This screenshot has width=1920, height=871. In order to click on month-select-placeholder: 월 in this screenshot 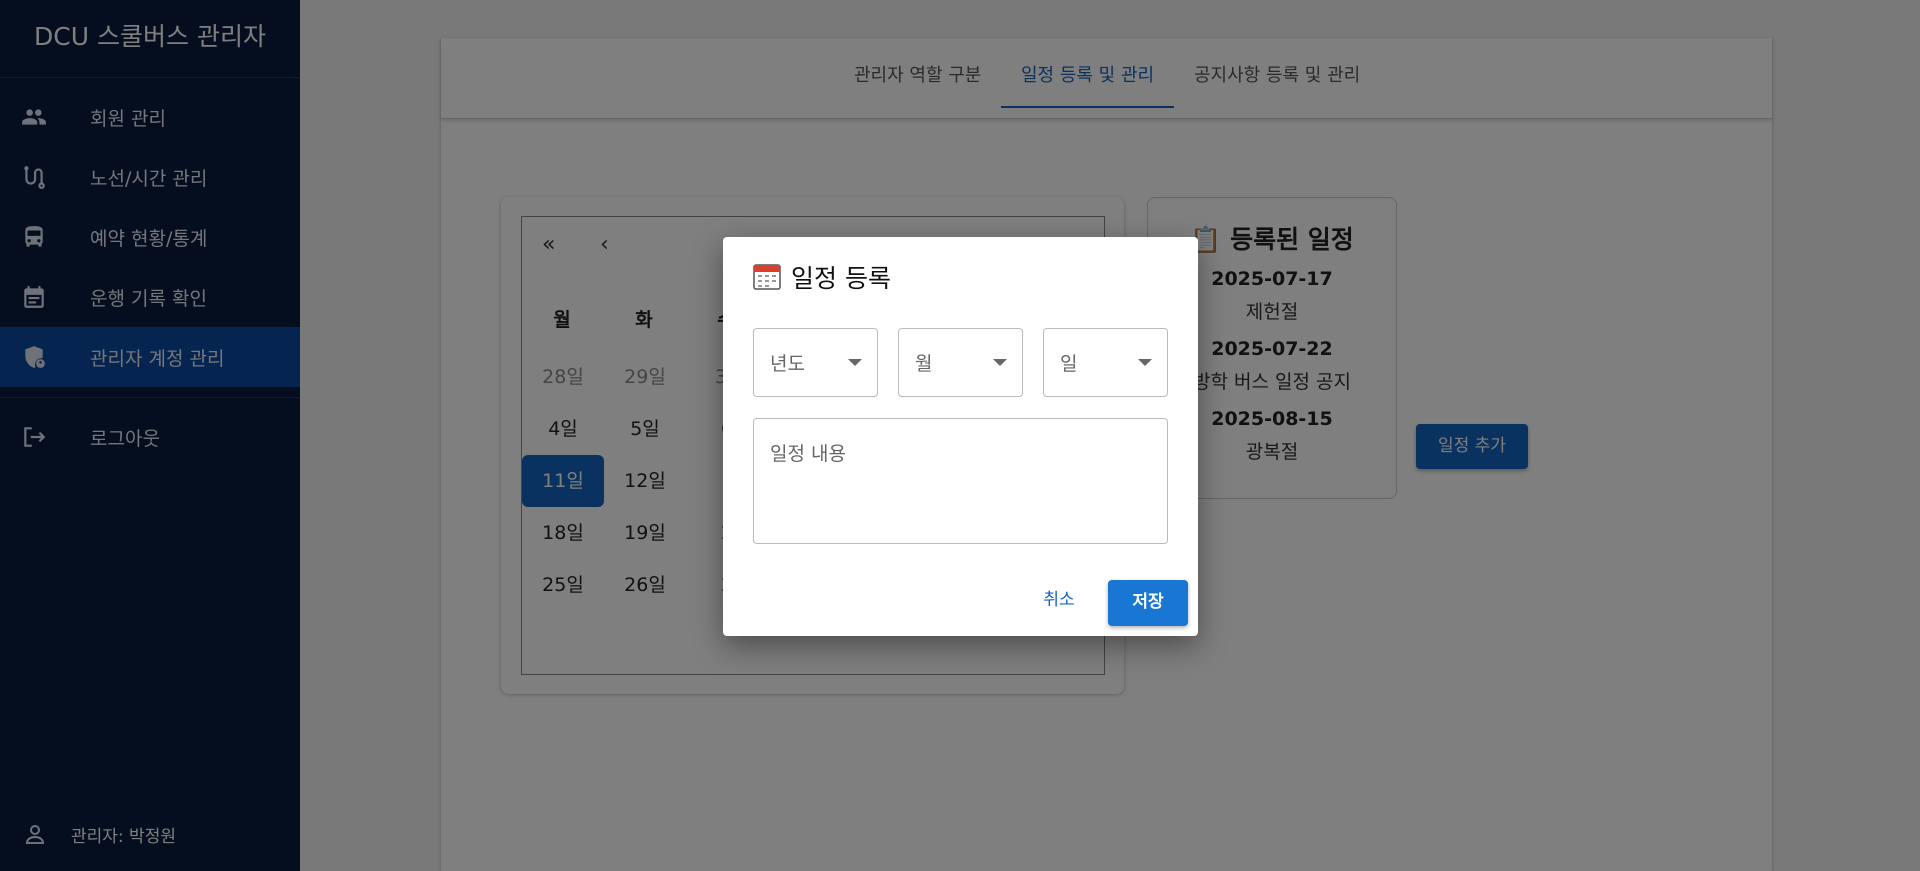, I will do `click(924, 364)`.